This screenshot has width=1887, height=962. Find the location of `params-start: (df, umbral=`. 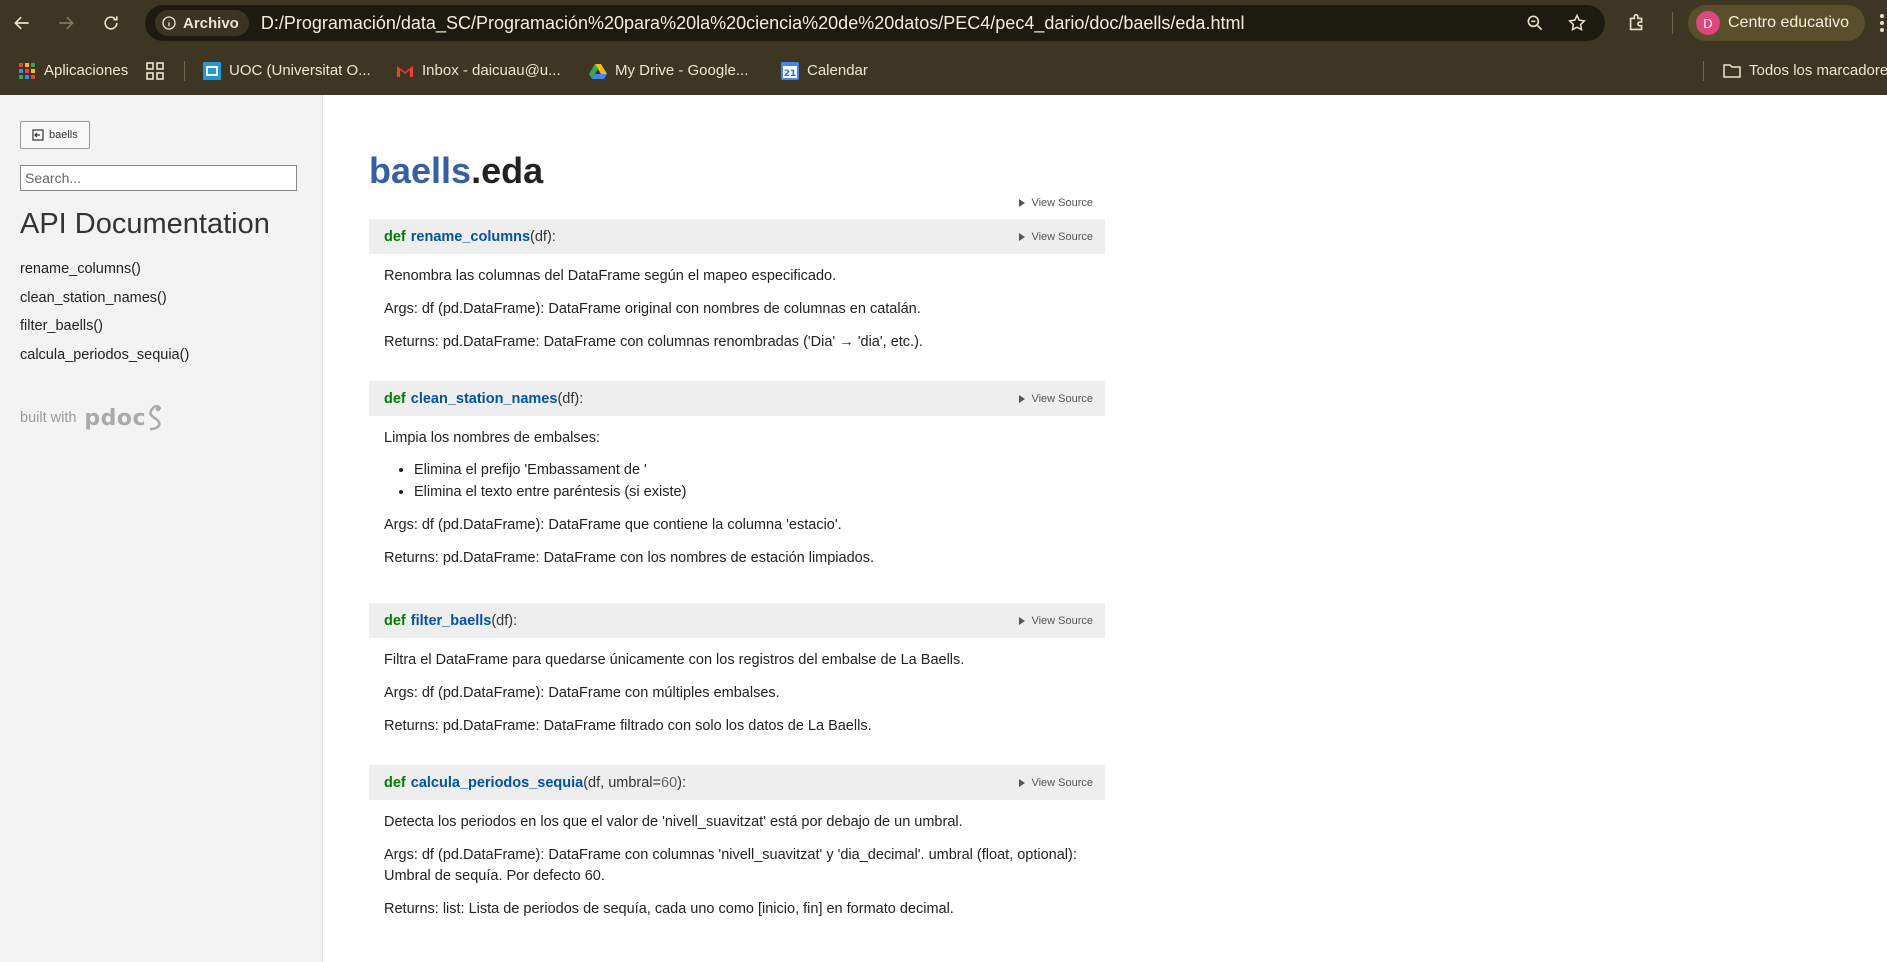

params-start: (df, umbral= is located at coordinates (622, 782).